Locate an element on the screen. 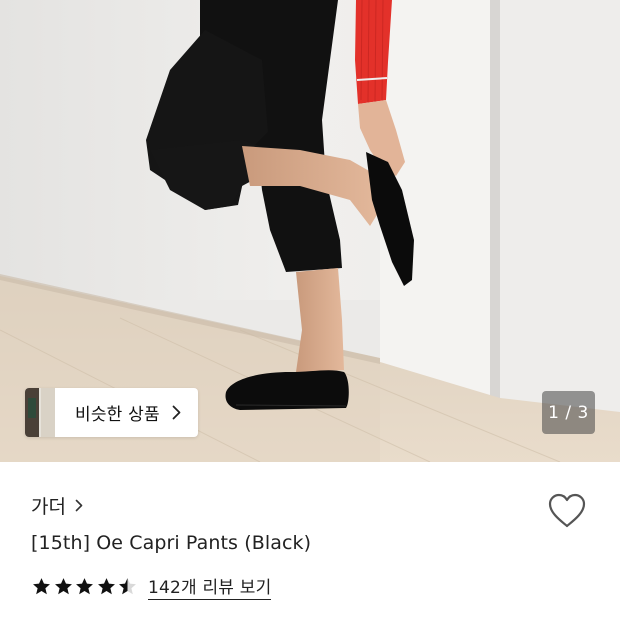  review-link: 142개 리뷰 보기 is located at coordinates (209, 586).